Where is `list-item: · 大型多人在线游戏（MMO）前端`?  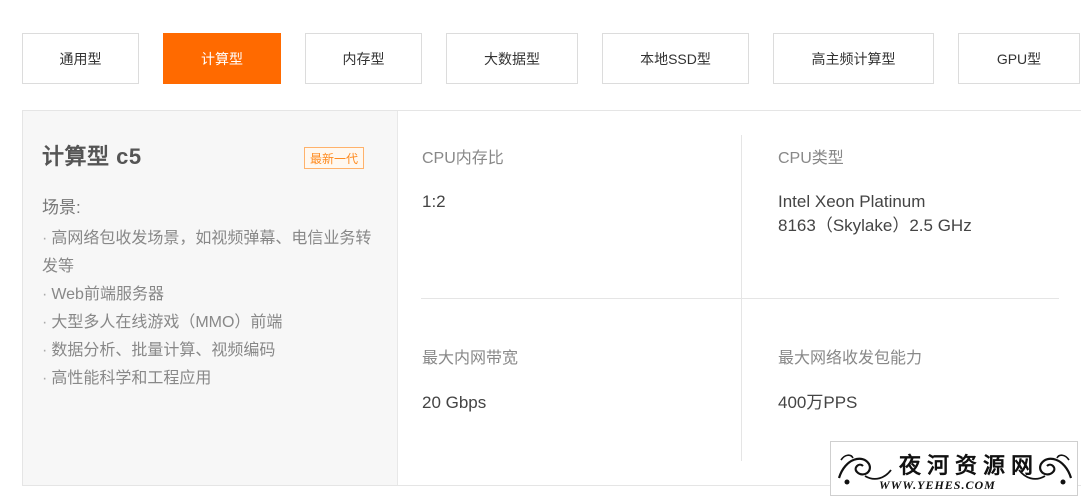
list-item: · 大型多人在线游戏（MMO）前端 is located at coordinates (162, 322).